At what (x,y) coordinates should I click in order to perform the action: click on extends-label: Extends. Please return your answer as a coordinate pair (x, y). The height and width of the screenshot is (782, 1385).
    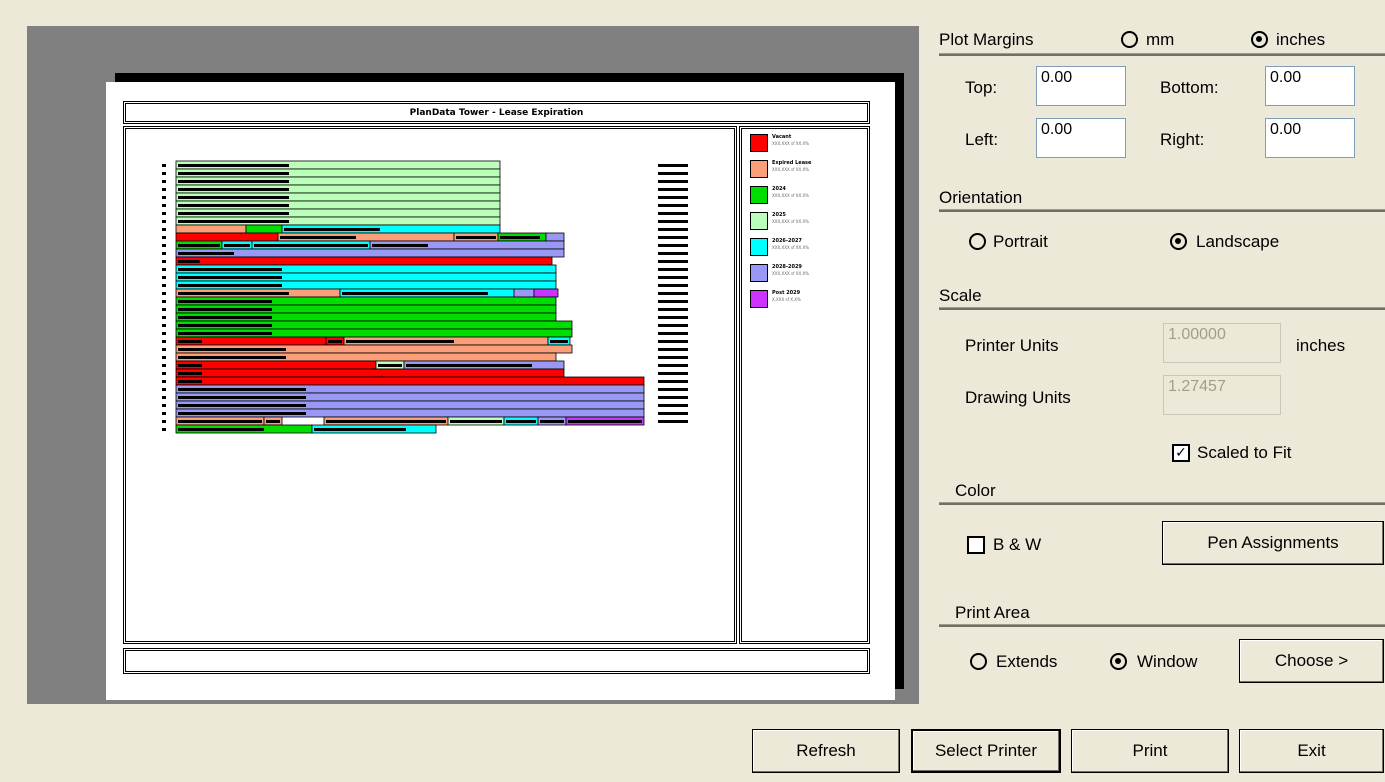
    Looking at the image, I should click on (1027, 661).